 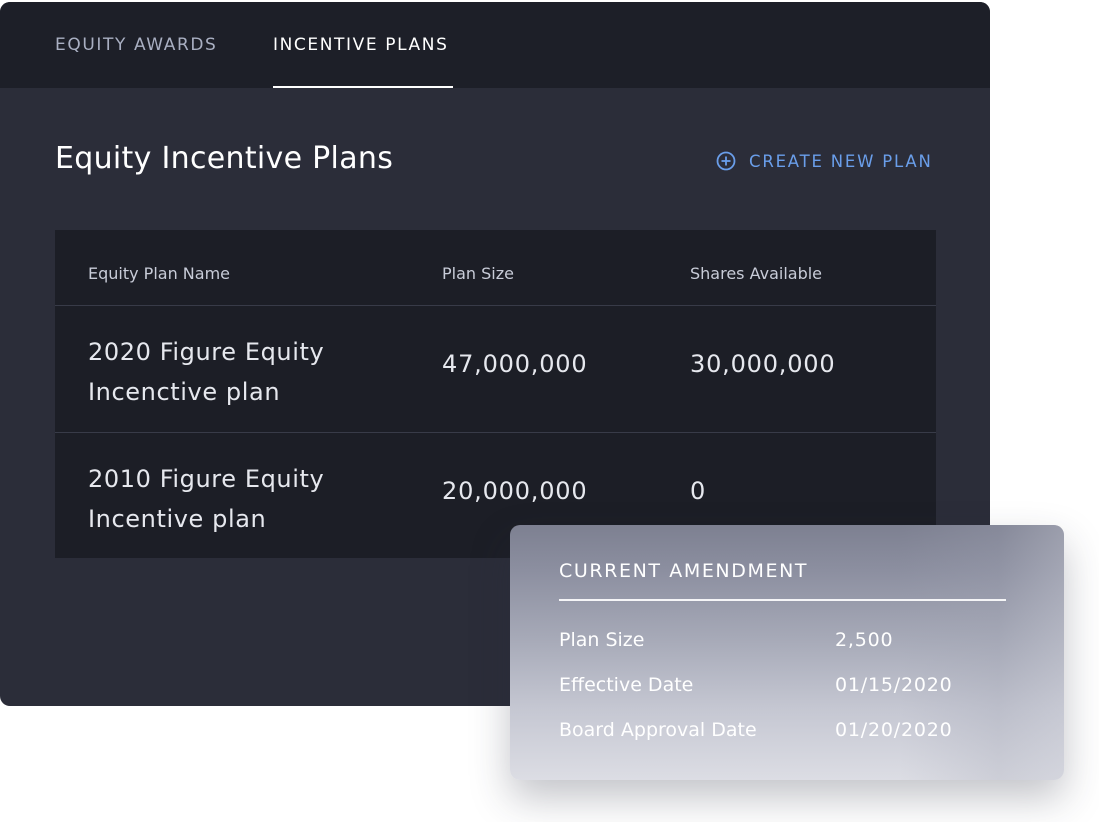 What do you see at coordinates (726, 161) in the screenshot?
I see `plus-circle-icon` at bounding box center [726, 161].